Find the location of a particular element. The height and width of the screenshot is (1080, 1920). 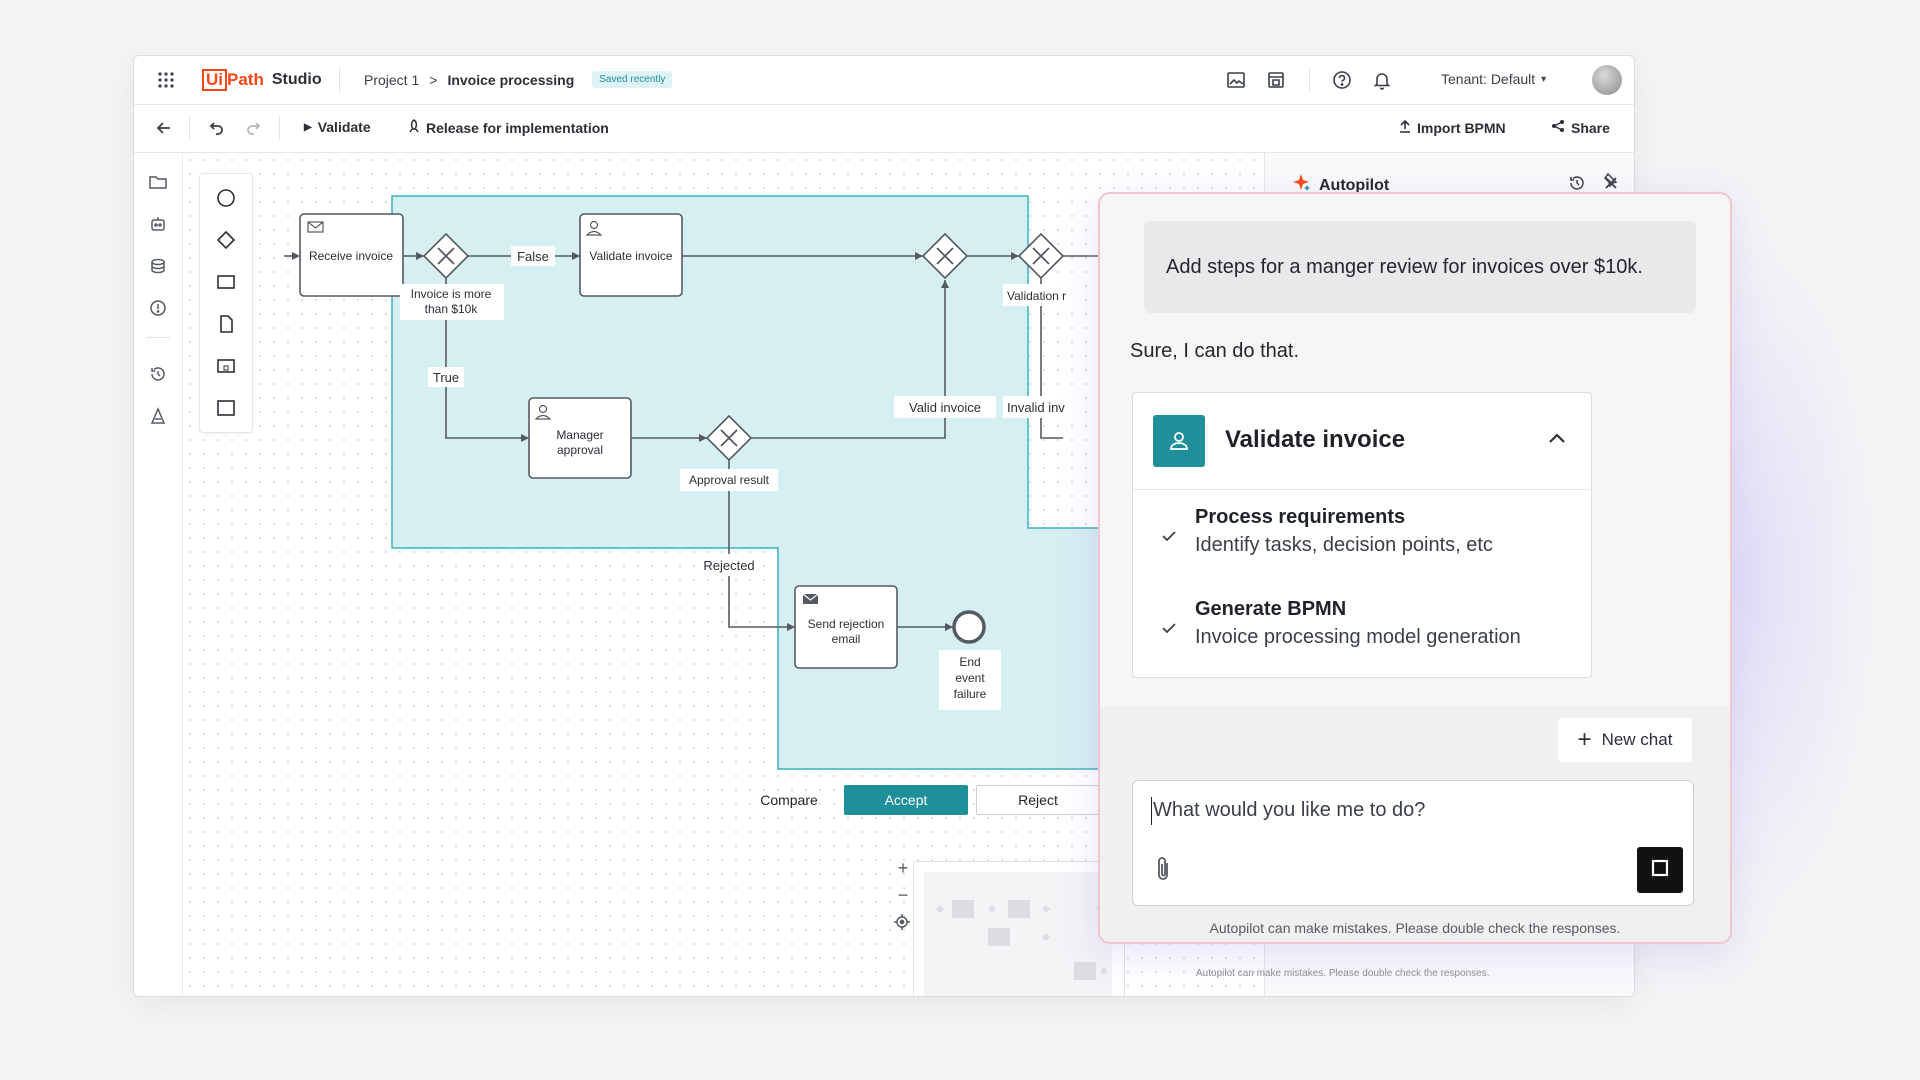

saved-status-badge: Saved recently is located at coordinates (632, 79).